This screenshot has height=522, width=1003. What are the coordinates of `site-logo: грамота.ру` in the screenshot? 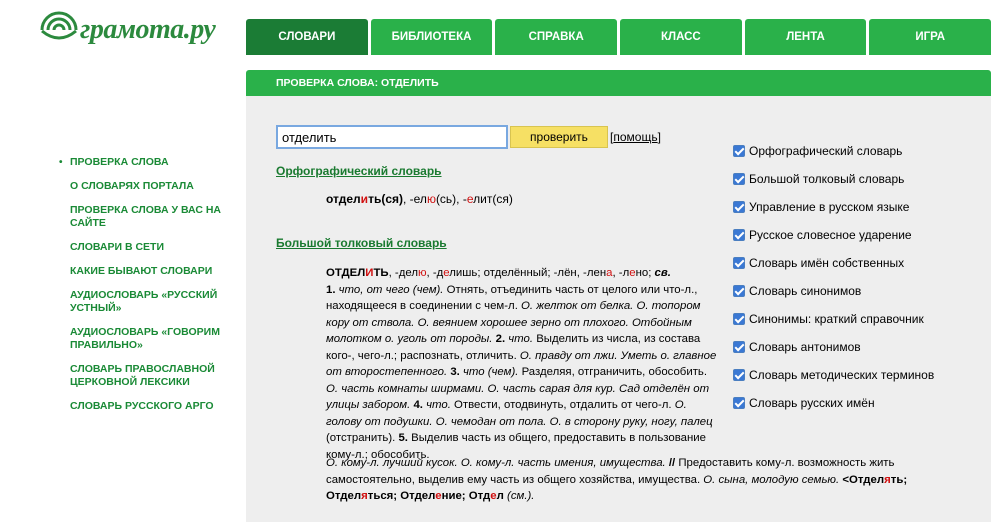 It's located at (140, 30).